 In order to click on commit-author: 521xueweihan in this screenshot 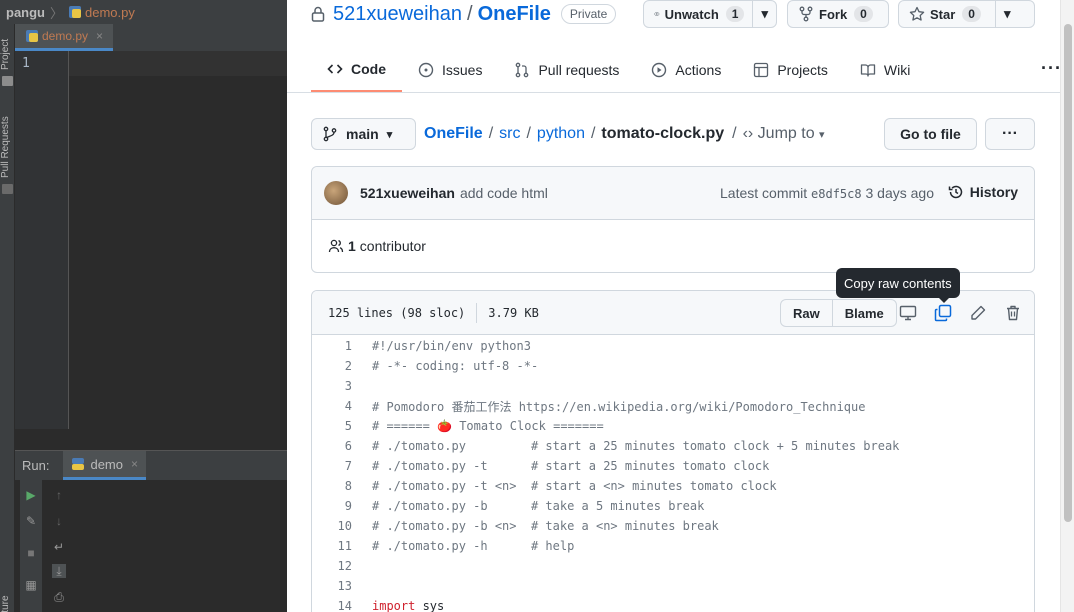, I will do `click(407, 193)`.